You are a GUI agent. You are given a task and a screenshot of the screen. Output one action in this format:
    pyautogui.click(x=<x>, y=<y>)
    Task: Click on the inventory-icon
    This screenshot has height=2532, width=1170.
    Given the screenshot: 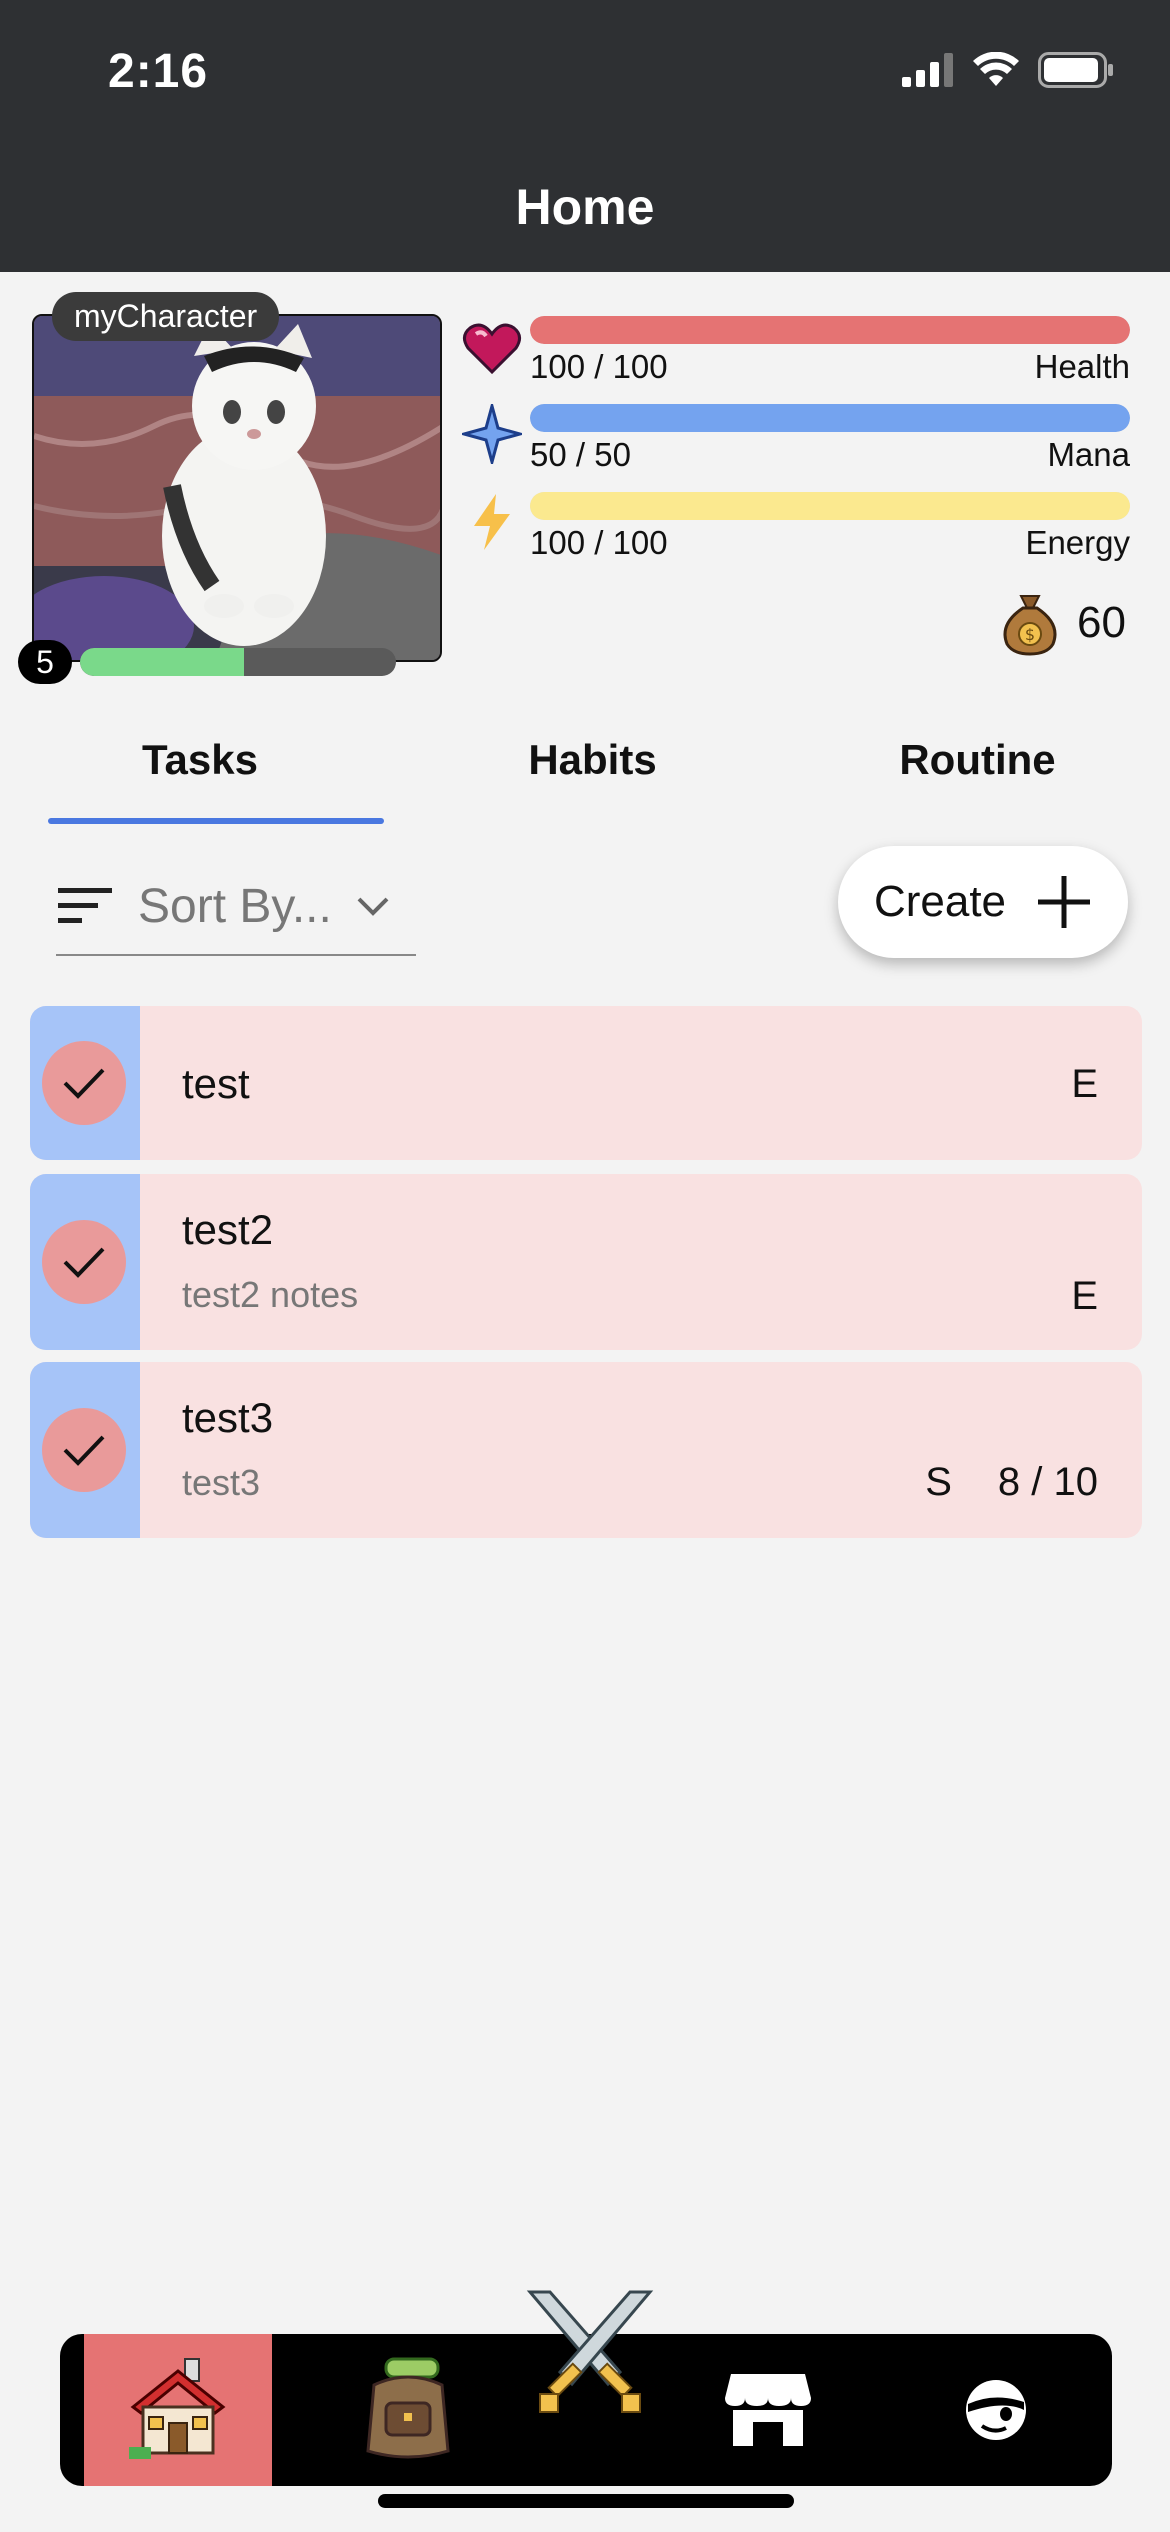 What is the action you would take?
    pyautogui.click(x=408, y=2408)
    